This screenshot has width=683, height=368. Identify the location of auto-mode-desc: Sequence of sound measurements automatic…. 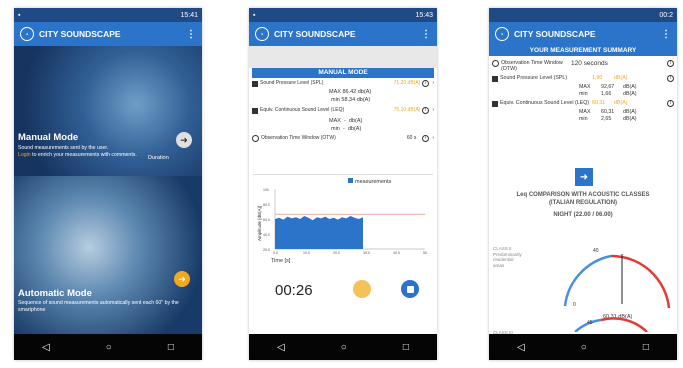
(98, 306).